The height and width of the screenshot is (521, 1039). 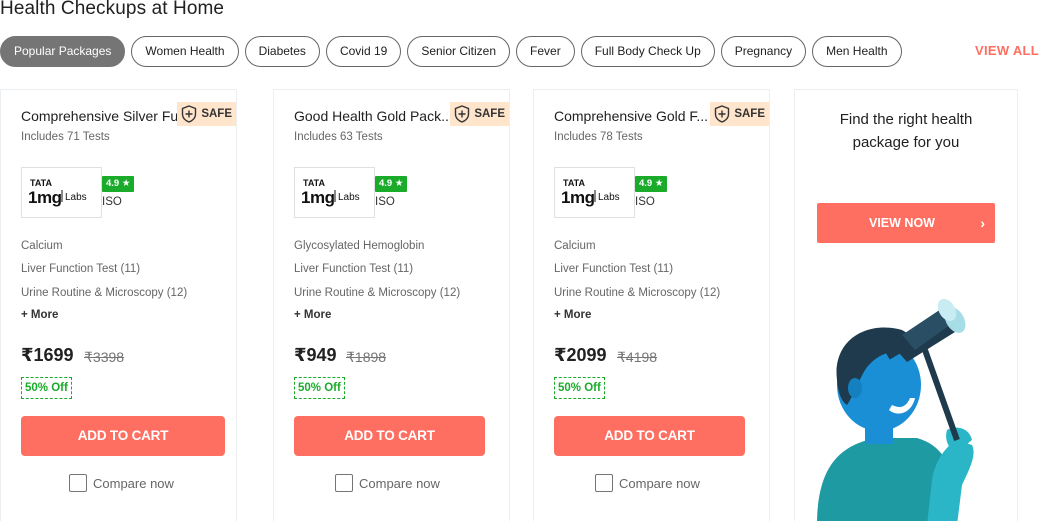 I want to click on promo-line-1: Find the right health, so click(x=906, y=119).